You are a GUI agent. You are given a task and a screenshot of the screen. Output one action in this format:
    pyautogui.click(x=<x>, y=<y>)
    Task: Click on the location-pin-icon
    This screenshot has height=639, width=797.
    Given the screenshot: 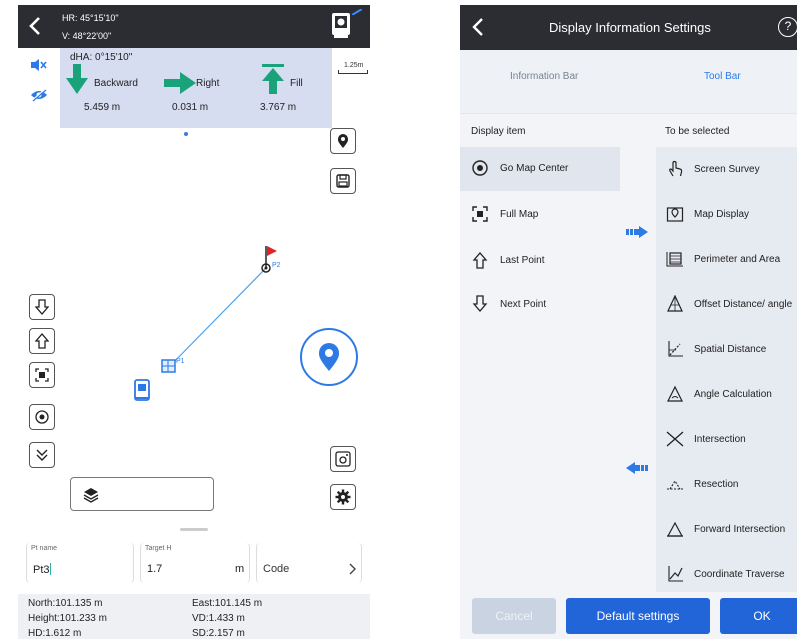 What is the action you would take?
    pyautogui.click(x=329, y=357)
    